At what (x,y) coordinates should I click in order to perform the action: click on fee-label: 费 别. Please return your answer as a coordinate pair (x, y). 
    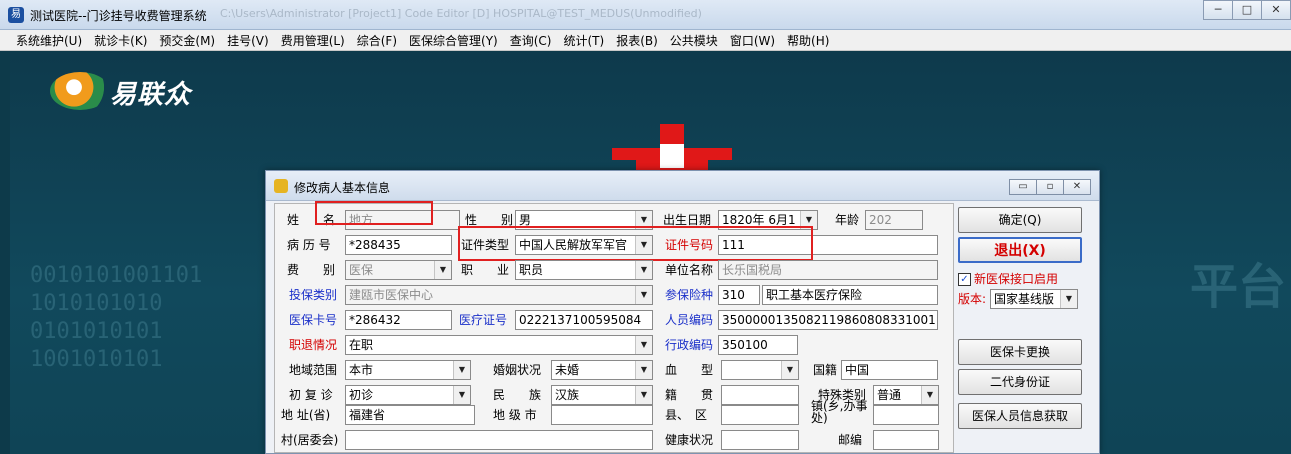
    Looking at the image, I should click on (311, 270).